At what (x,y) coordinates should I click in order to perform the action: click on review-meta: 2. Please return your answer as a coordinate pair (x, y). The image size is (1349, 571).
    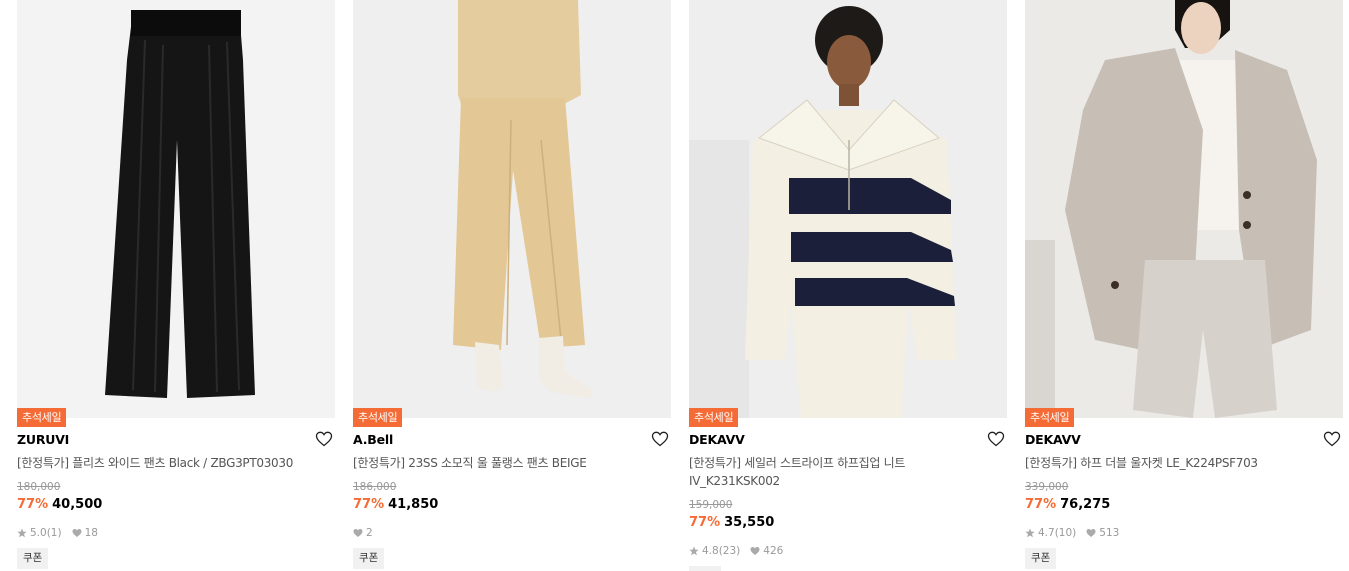
    Looking at the image, I should click on (363, 533).